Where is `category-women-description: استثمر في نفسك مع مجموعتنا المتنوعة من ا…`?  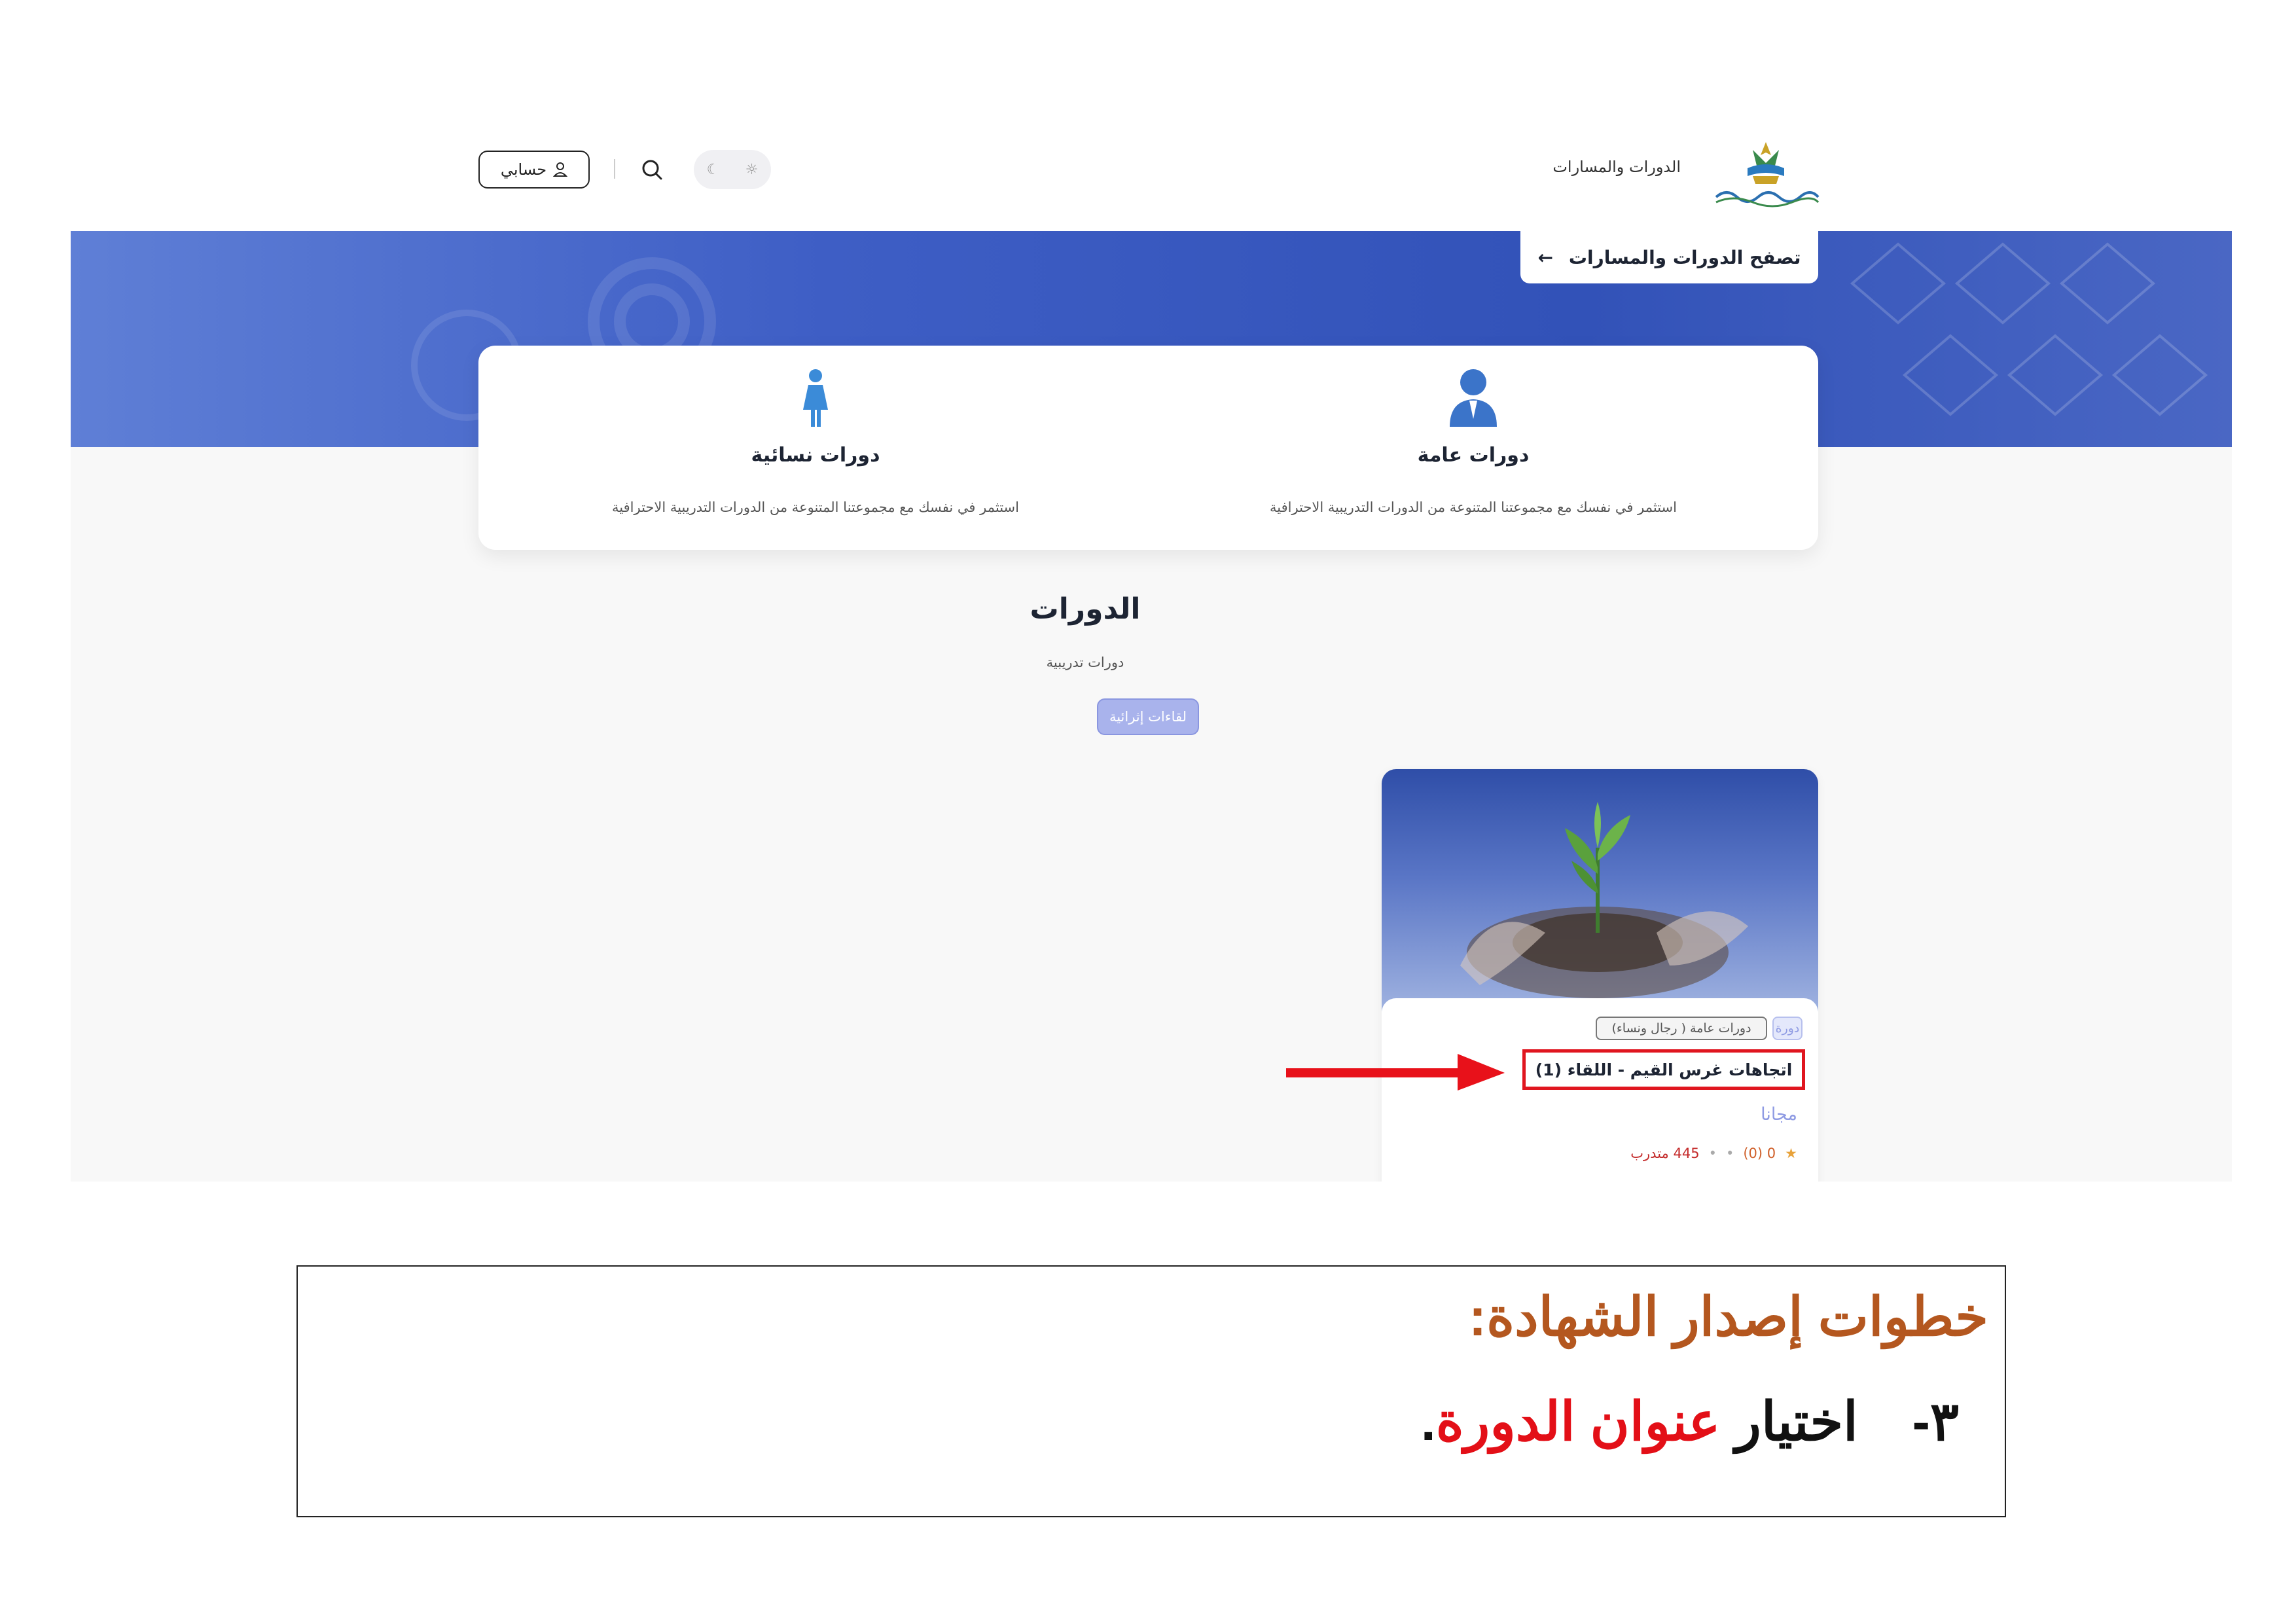
category-women-description: استثمر في نفسك مع مجموعتنا المتنوعة من ا… is located at coordinates (815, 507).